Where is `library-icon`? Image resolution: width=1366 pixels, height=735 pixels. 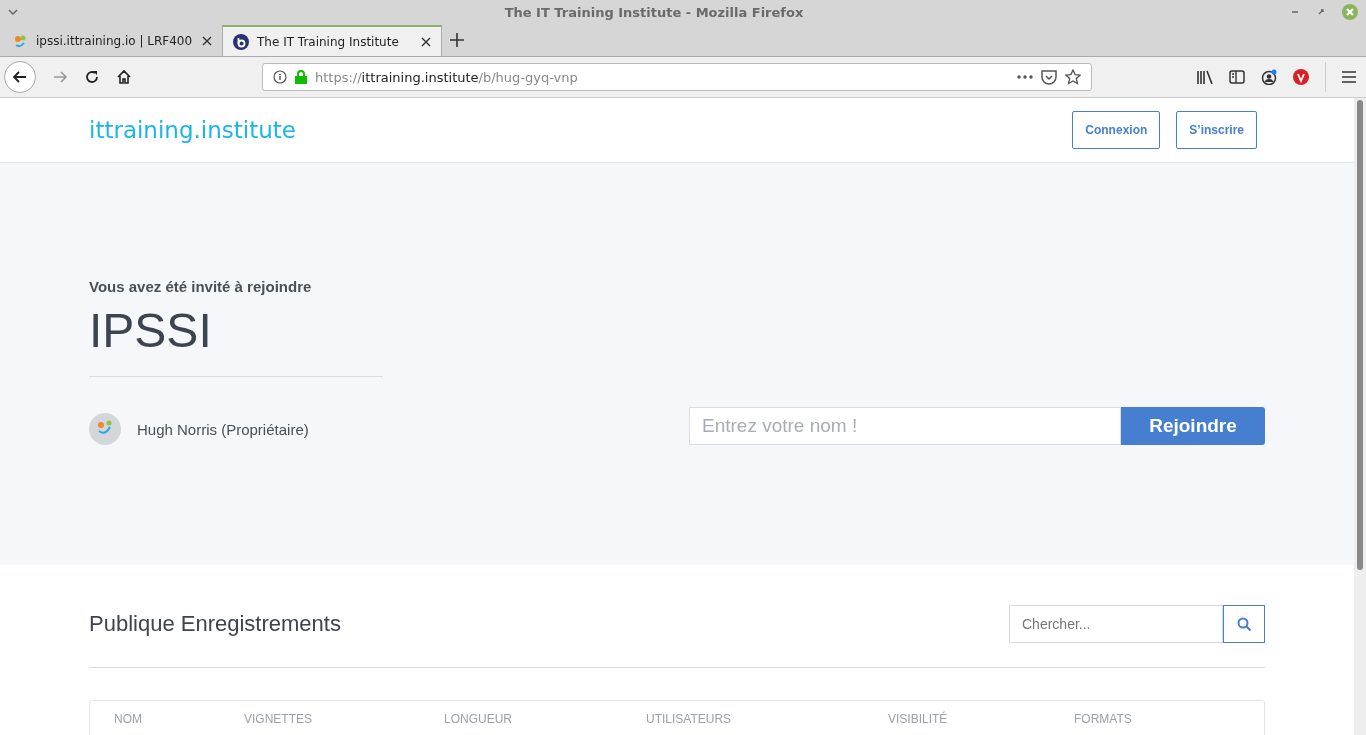
library-icon is located at coordinates (1205, 77).